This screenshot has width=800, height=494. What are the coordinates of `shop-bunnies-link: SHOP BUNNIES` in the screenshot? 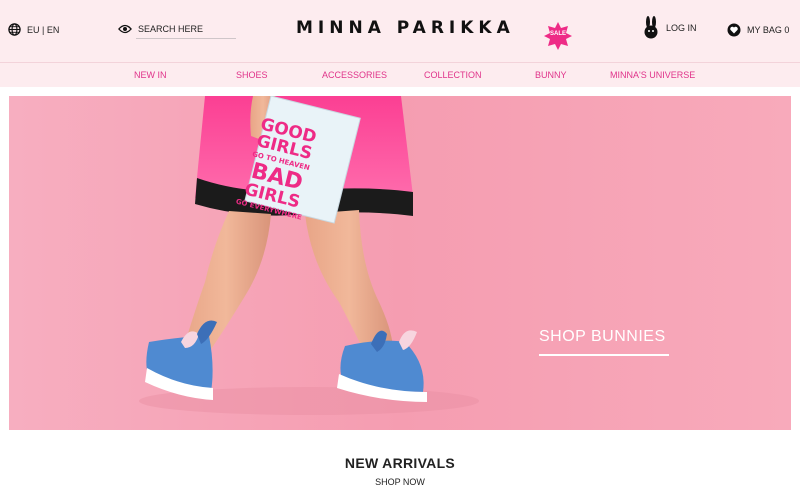 It's located at (602, 337).